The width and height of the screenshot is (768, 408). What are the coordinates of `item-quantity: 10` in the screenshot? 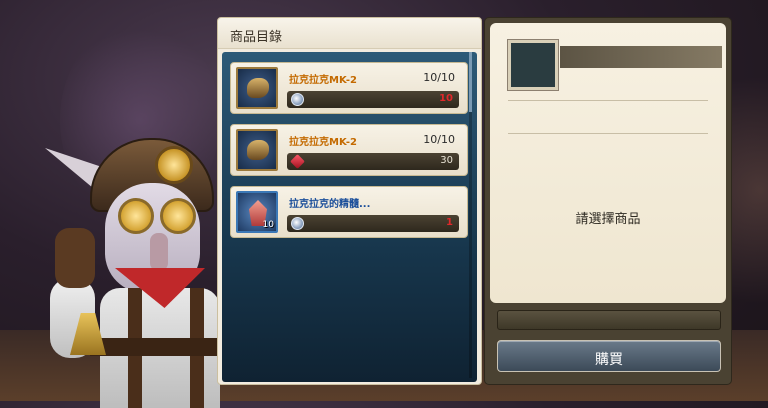 It's located at (268, 225).